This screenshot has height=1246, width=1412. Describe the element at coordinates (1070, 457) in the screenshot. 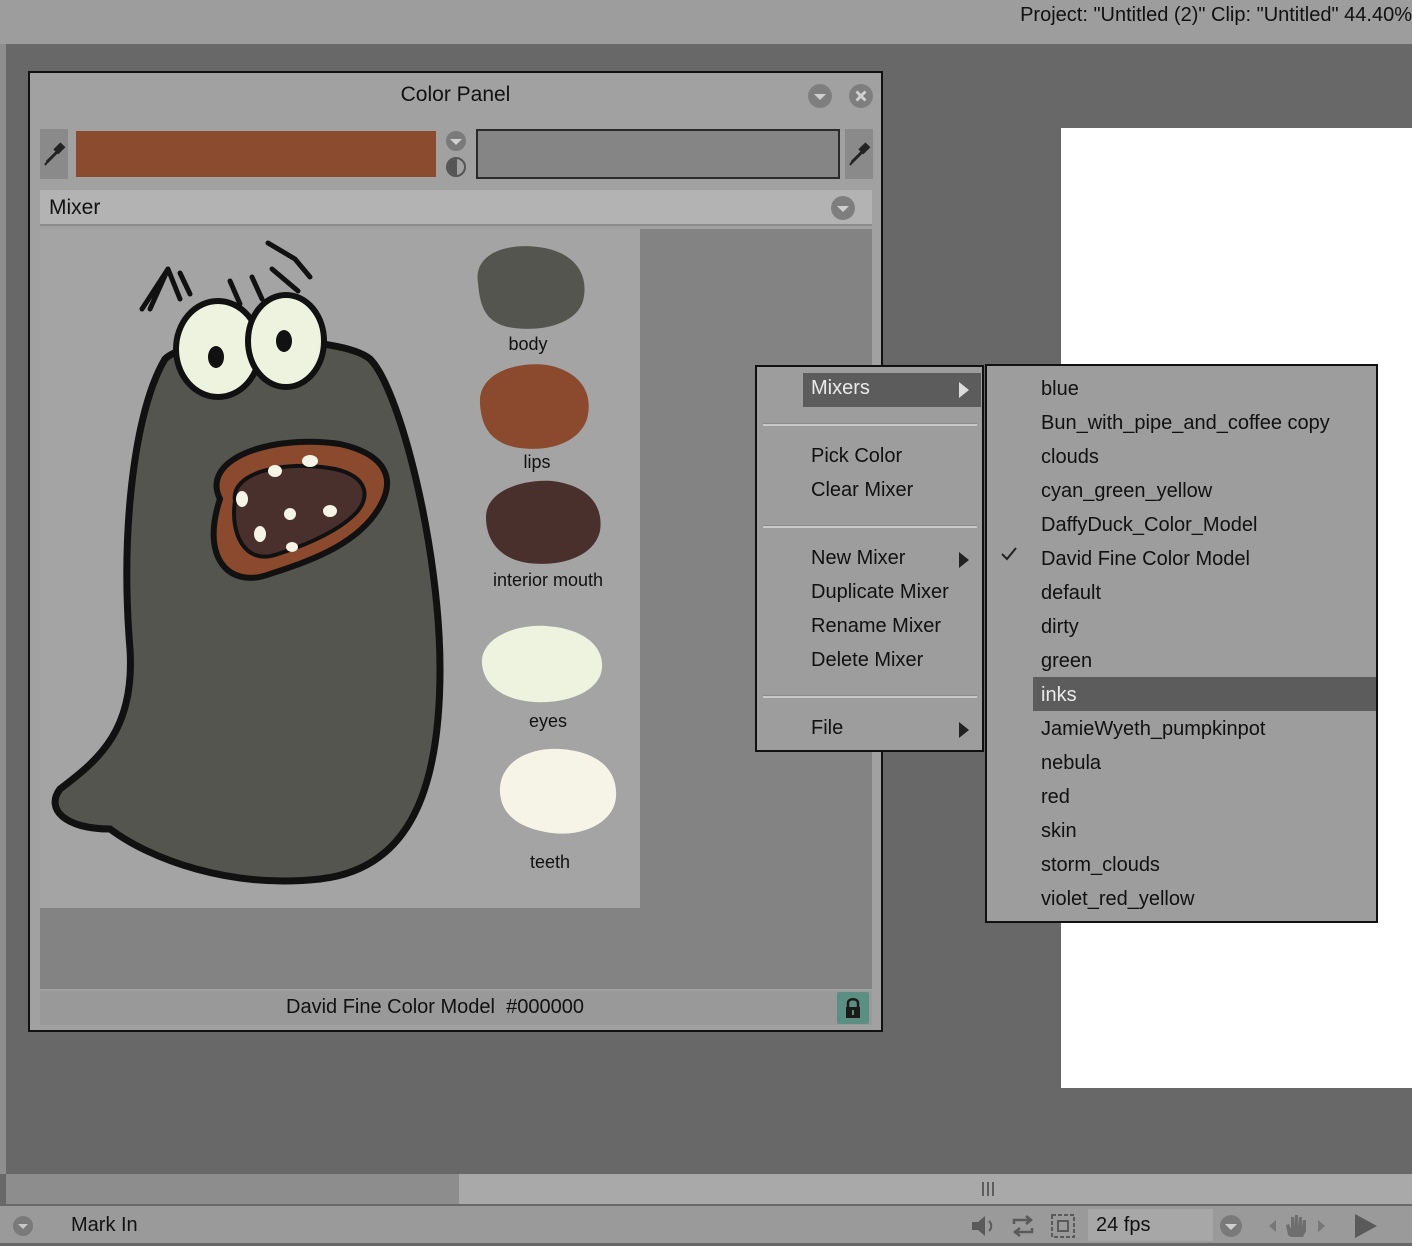

I see `mixer-option-clouds: clouds` at that location.